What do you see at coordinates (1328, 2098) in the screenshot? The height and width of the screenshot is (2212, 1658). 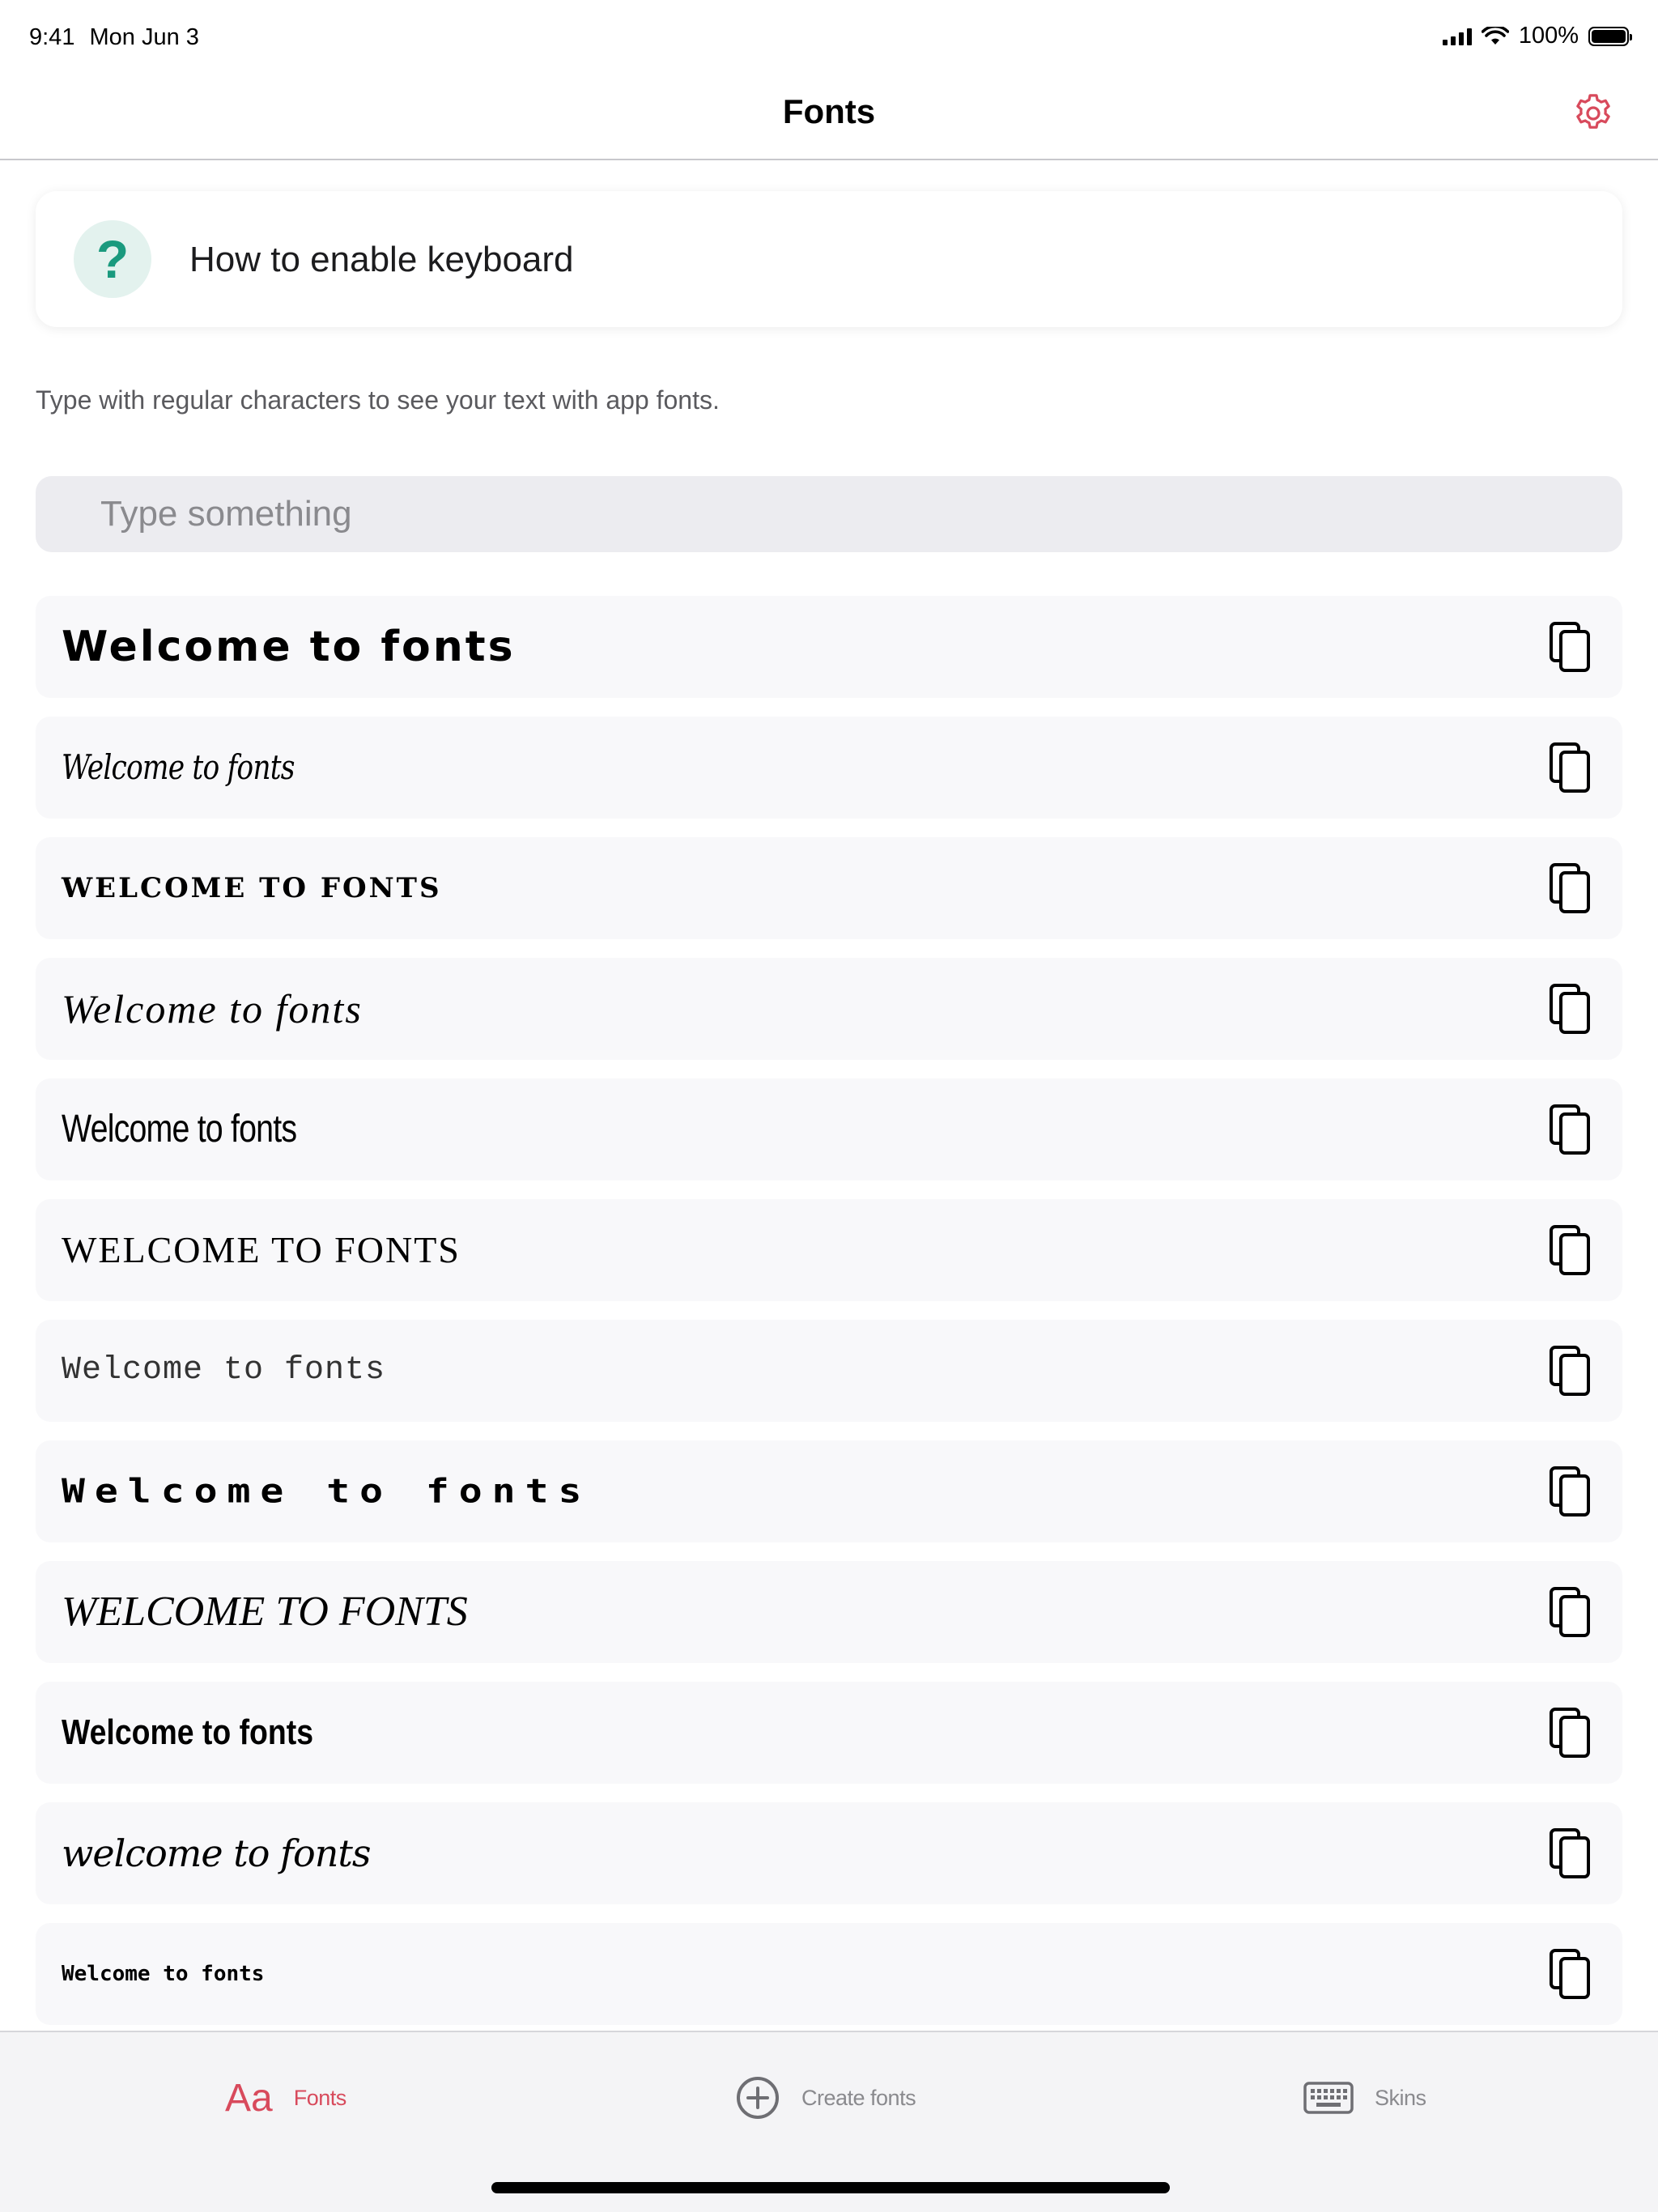 I see `keyboard-icon` at bounding box center [1328, 2098].